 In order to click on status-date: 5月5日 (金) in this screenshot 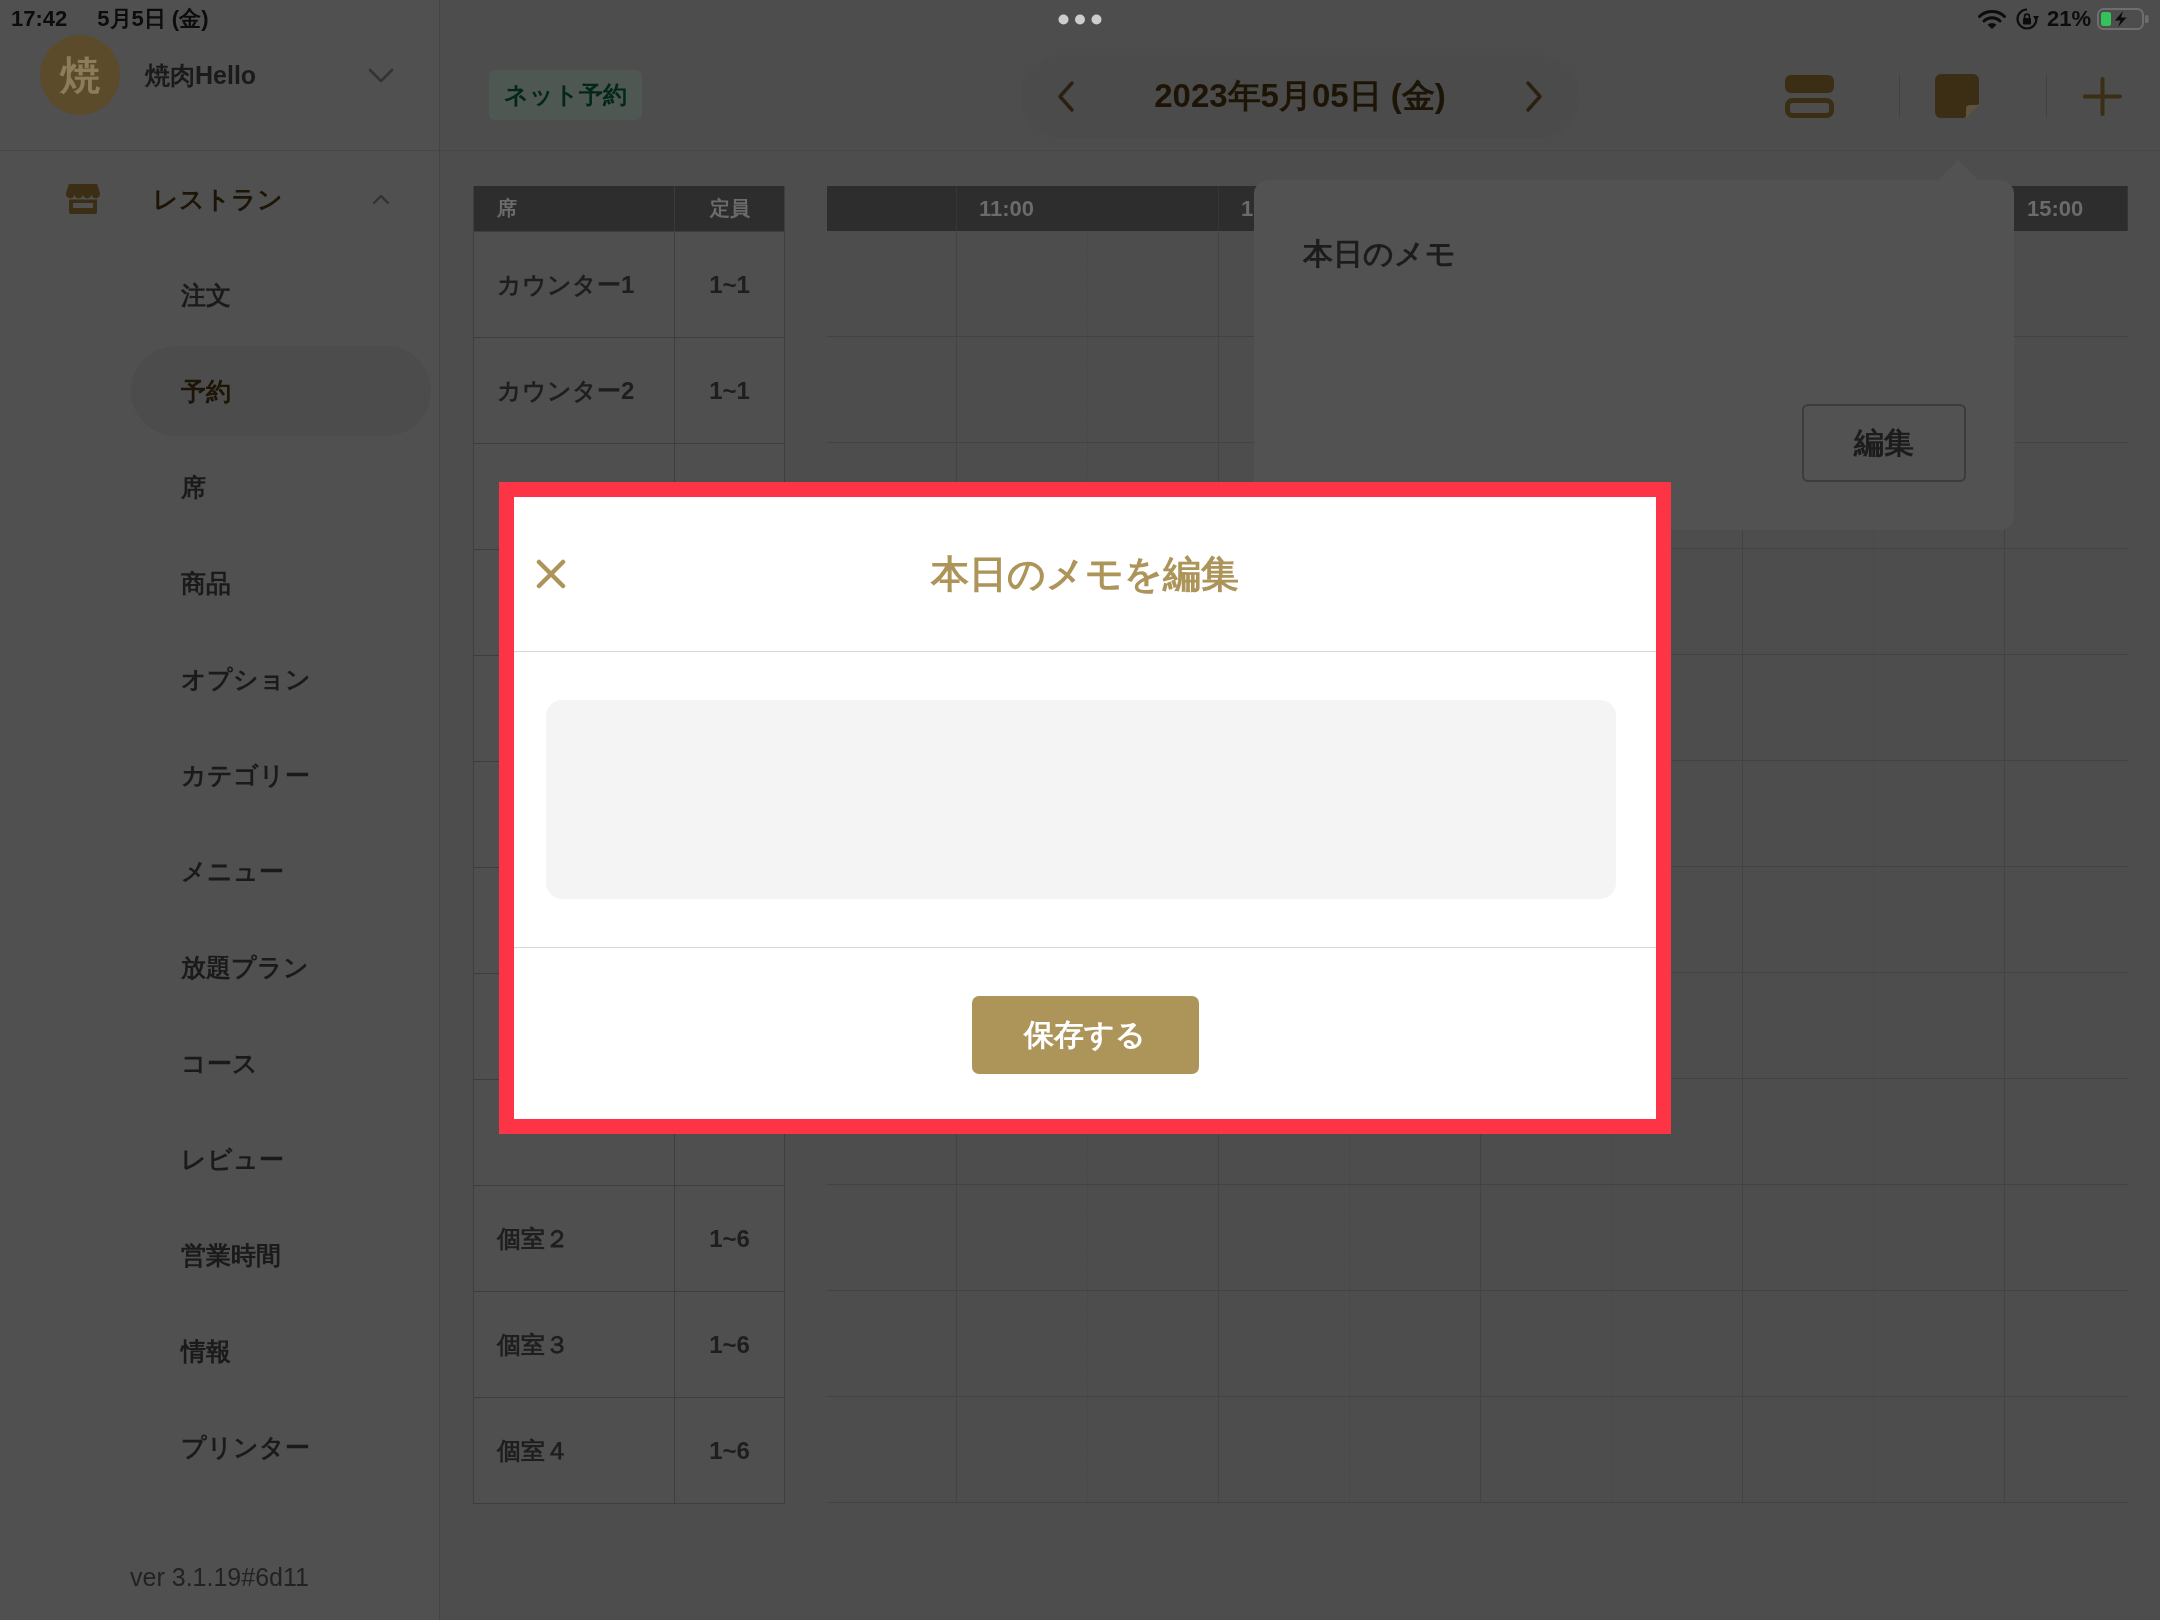, I will do `click(153, 19)`.